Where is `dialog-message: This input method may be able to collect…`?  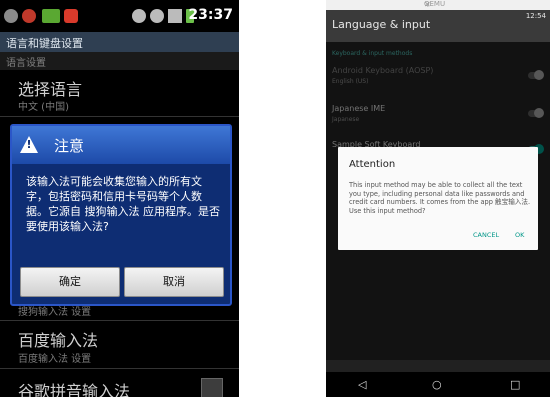
dialog-message: This input method may be able to collect… is located at coordinates (440, 198).